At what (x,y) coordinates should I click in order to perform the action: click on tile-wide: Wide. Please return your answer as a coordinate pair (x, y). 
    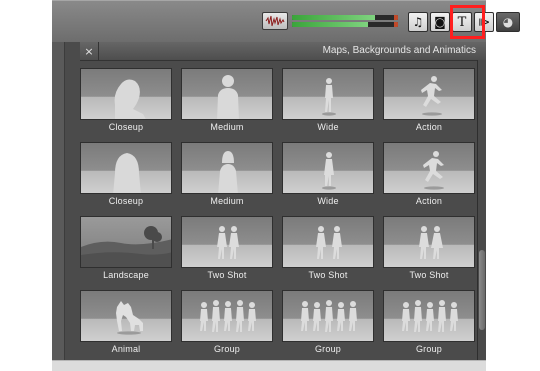
    Looking at the image, I should click on (328, 102).